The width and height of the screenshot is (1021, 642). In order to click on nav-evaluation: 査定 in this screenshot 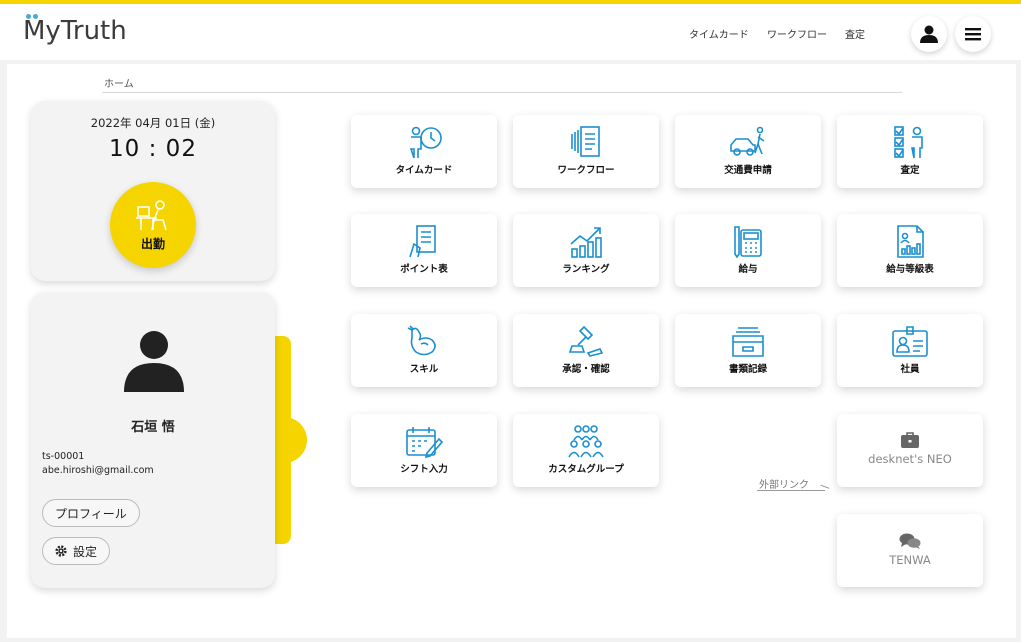, I will do `click(855, 33)`.